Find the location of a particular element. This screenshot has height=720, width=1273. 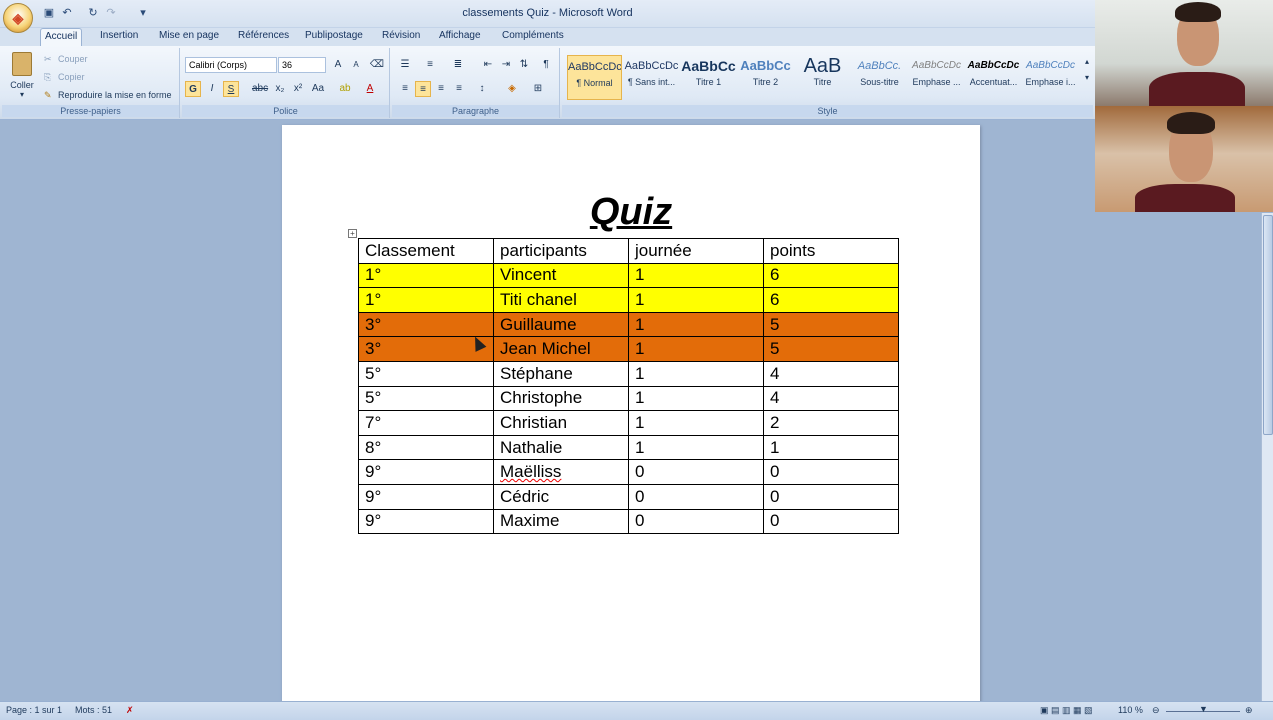

tab-revision: Révision is located at coordinates (401, 37).